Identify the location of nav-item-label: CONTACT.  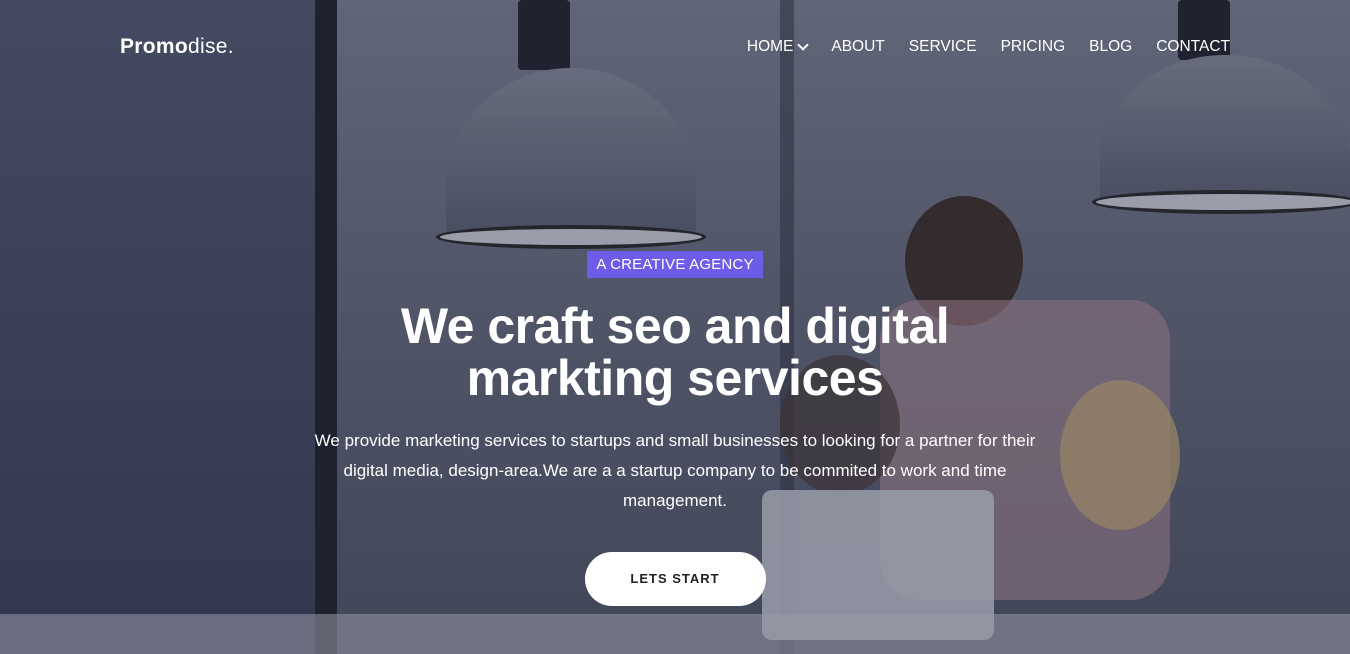
(1193, 46).